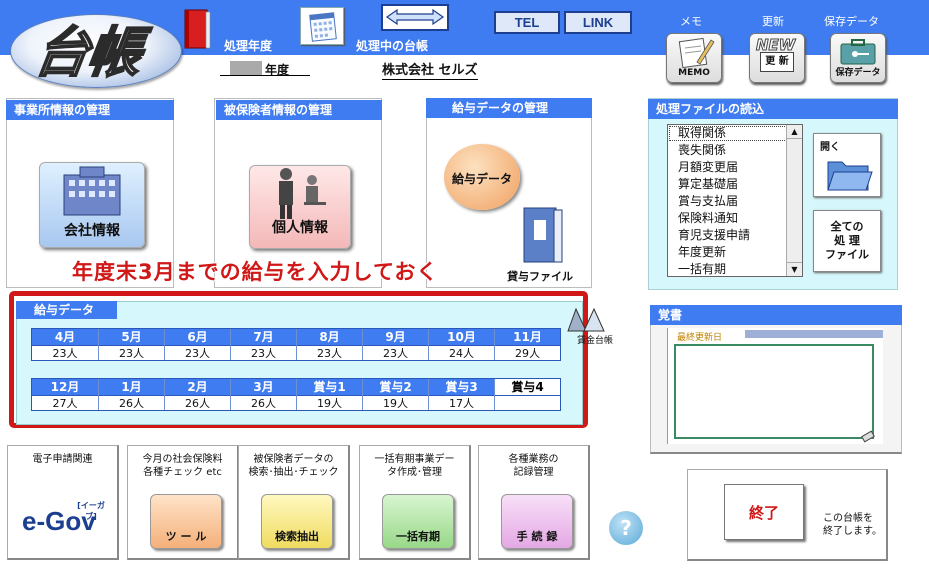 The height and width of the screenshot is (578, 929). What do you see at coordinates (735, 184) in the screenshot?
I see `file-list-item: 算定基礎届` at bounding box center [735, 184].